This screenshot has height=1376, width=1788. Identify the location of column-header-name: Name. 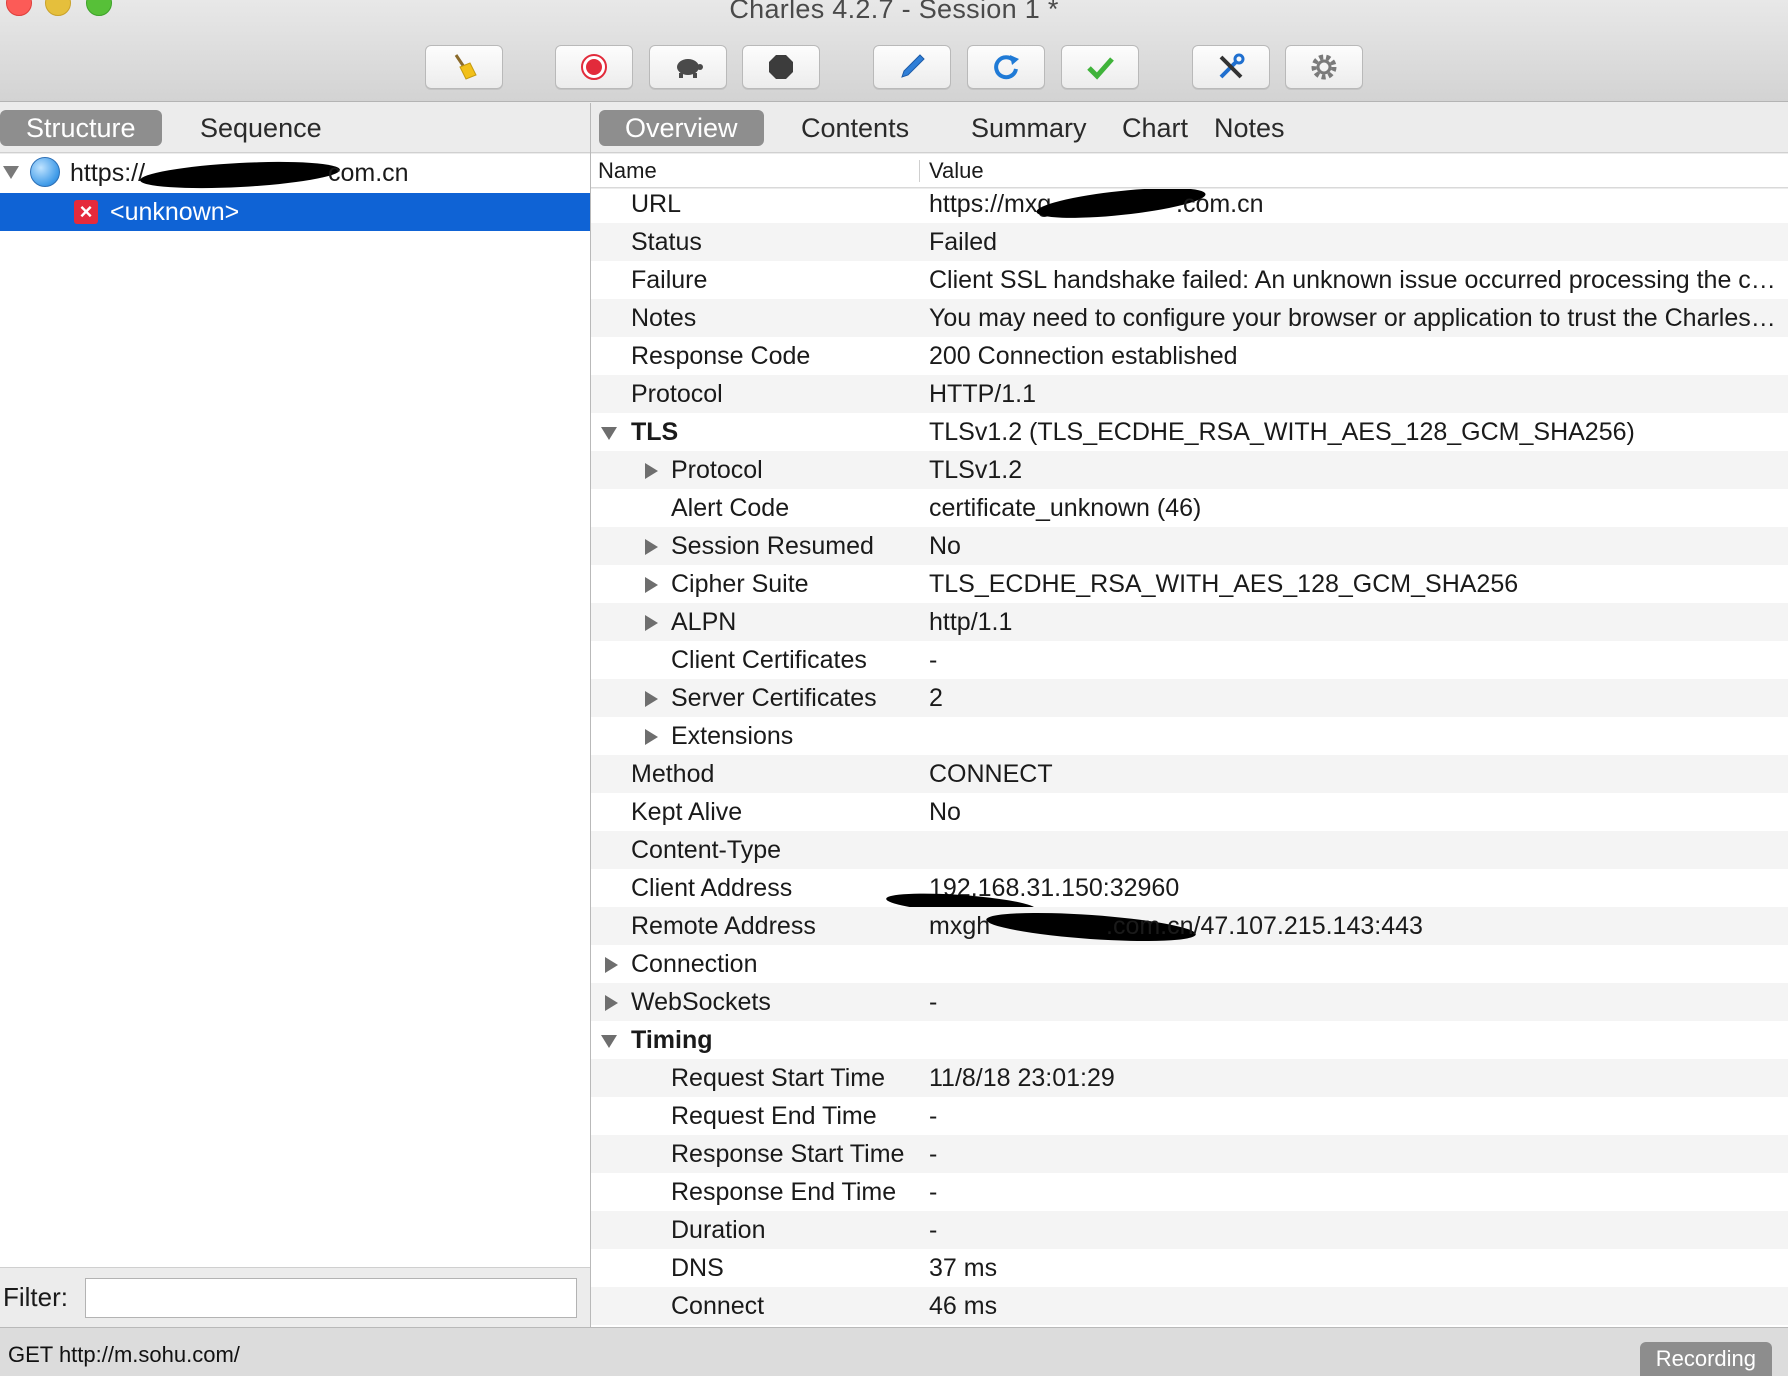
(627, 171).